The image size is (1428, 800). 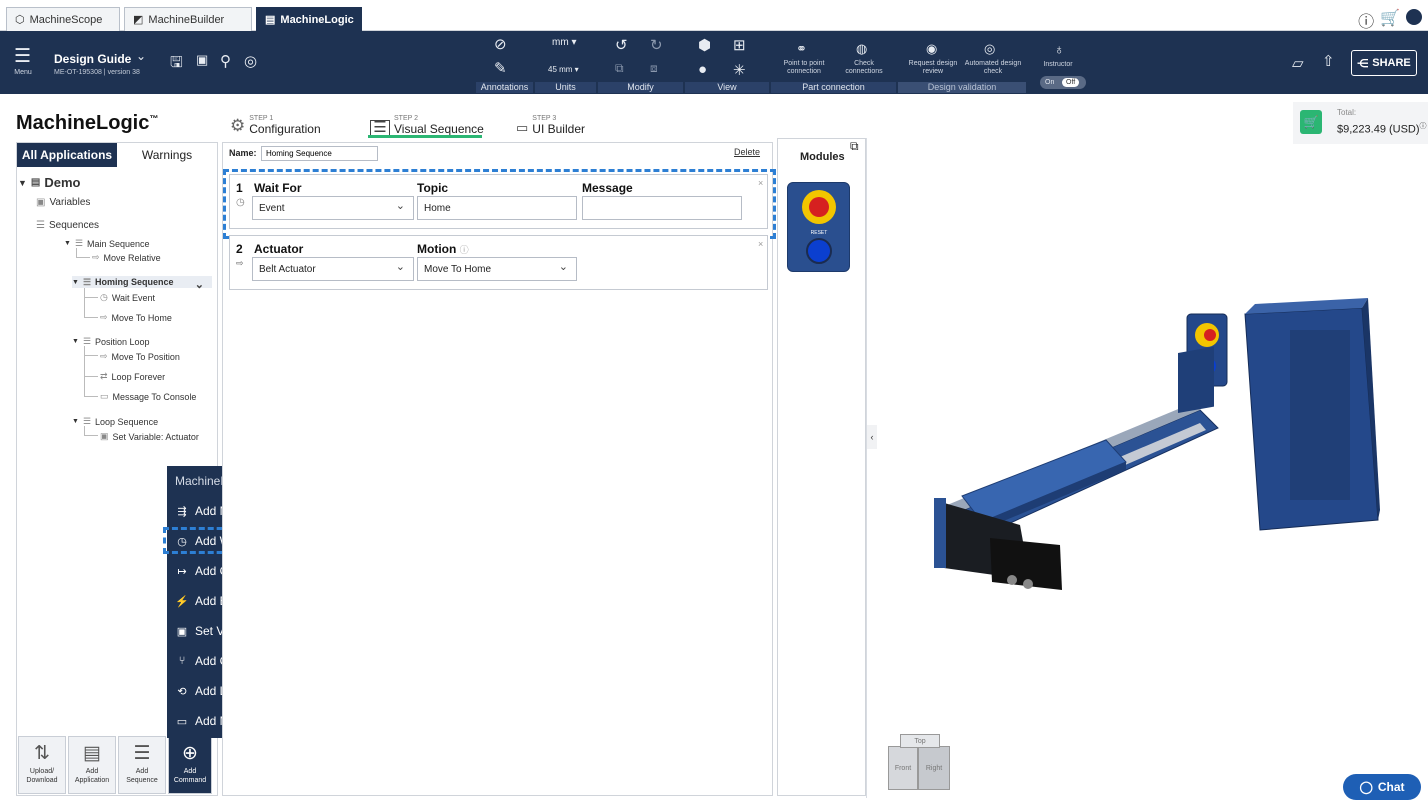 I want to click on camera-icon: ◎, so click(x=250, y=61).